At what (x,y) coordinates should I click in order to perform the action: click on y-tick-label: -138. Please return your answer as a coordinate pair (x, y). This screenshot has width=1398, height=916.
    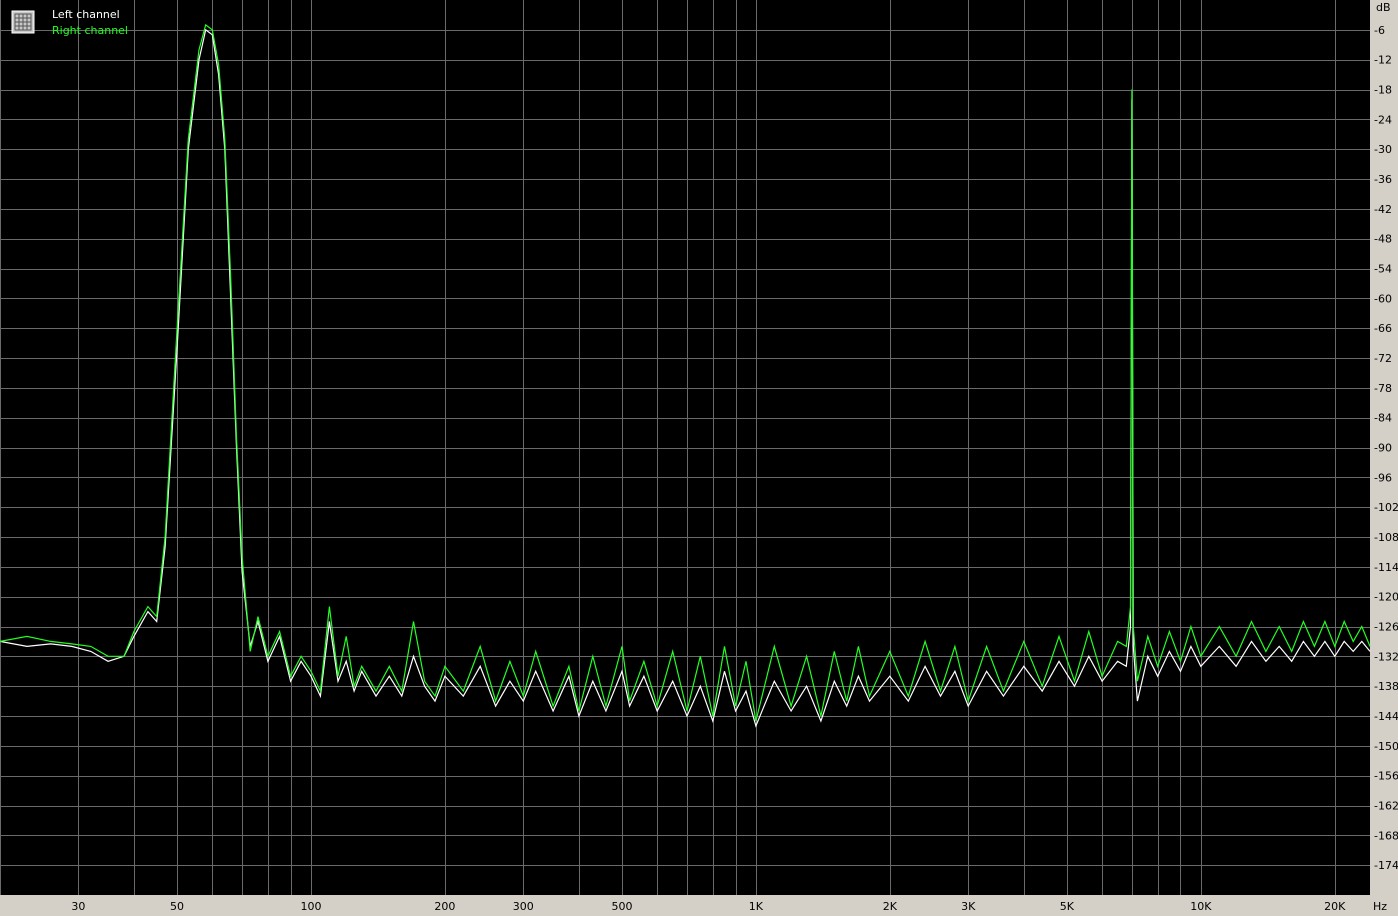
    Looking at the image, I should click on (1386, 686).